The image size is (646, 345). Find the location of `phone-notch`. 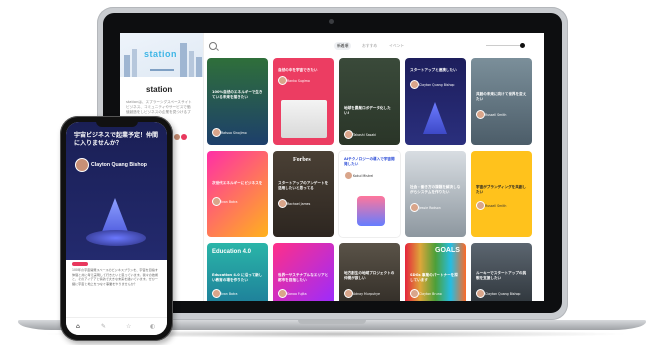

phone-notch is located at coordinates (117, 124).